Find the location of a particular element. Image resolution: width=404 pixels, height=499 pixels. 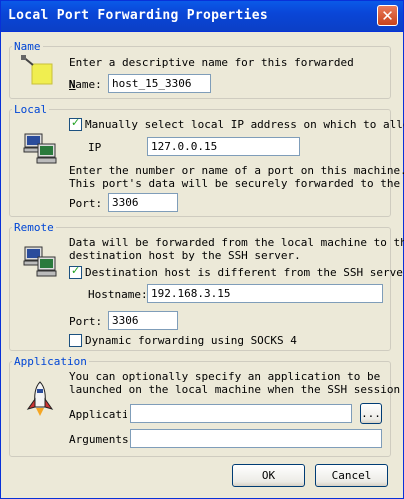

local-group-legend: Local is located at coordinates (31, 109).